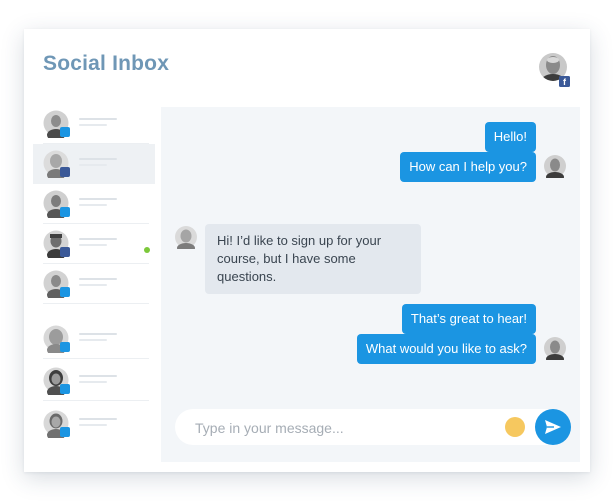 The image size is (614, 502). What do you see at coordinates (446, 349) in the screenshot?
I see `message-bubble-outgoing: What would you like to ask?` at bounding box center [446, 349].